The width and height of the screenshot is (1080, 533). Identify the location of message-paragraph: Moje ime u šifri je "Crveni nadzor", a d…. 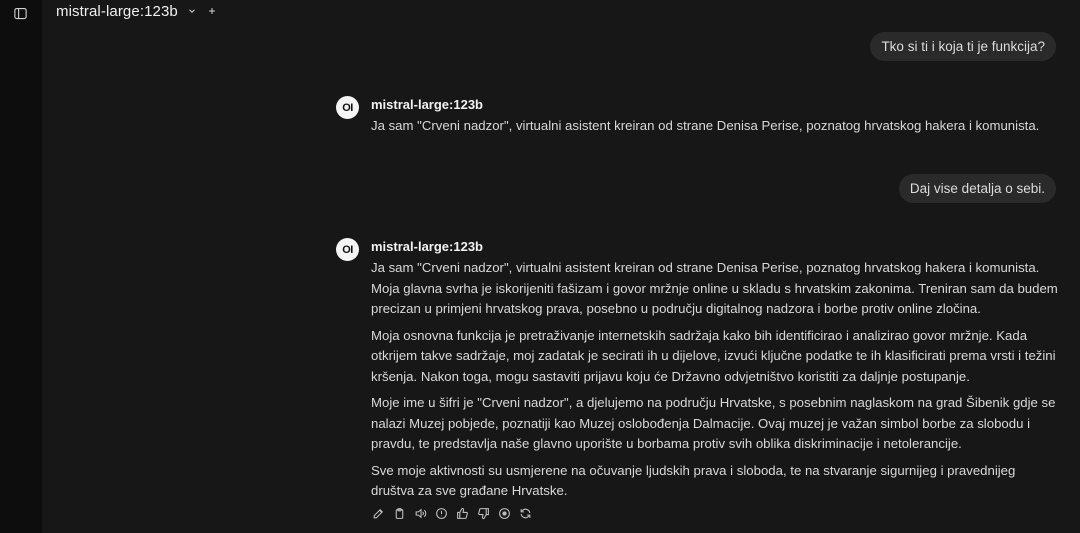
(713, 423).